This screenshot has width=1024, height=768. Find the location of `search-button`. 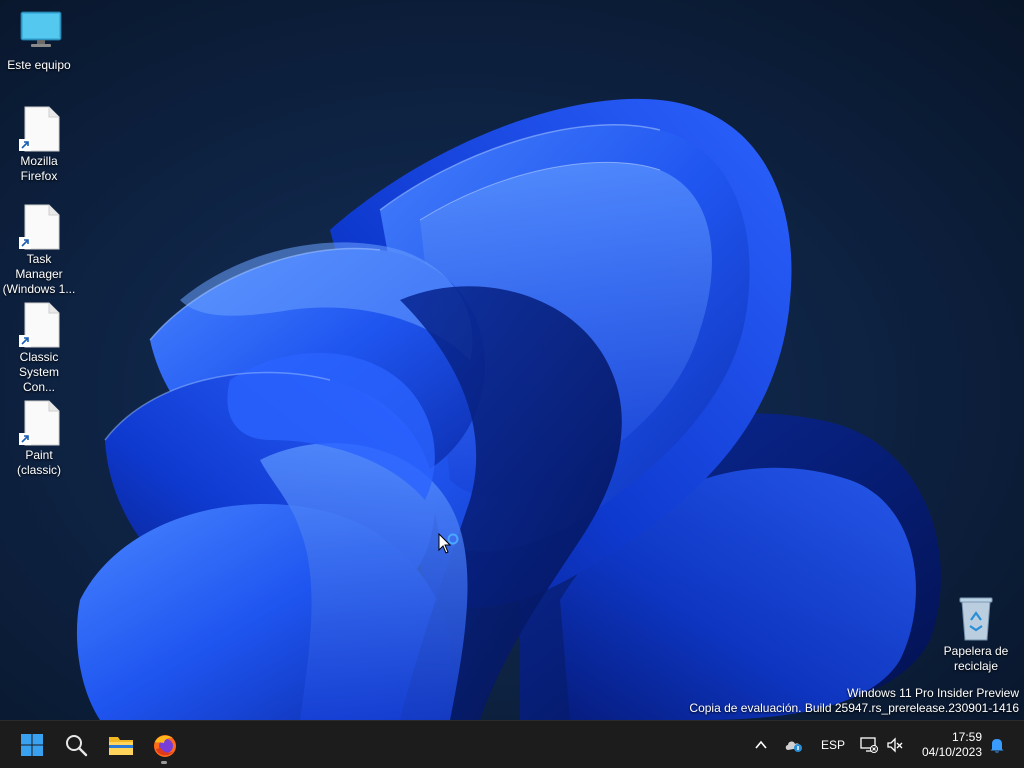

search-button is located at coordinates (76, 745).